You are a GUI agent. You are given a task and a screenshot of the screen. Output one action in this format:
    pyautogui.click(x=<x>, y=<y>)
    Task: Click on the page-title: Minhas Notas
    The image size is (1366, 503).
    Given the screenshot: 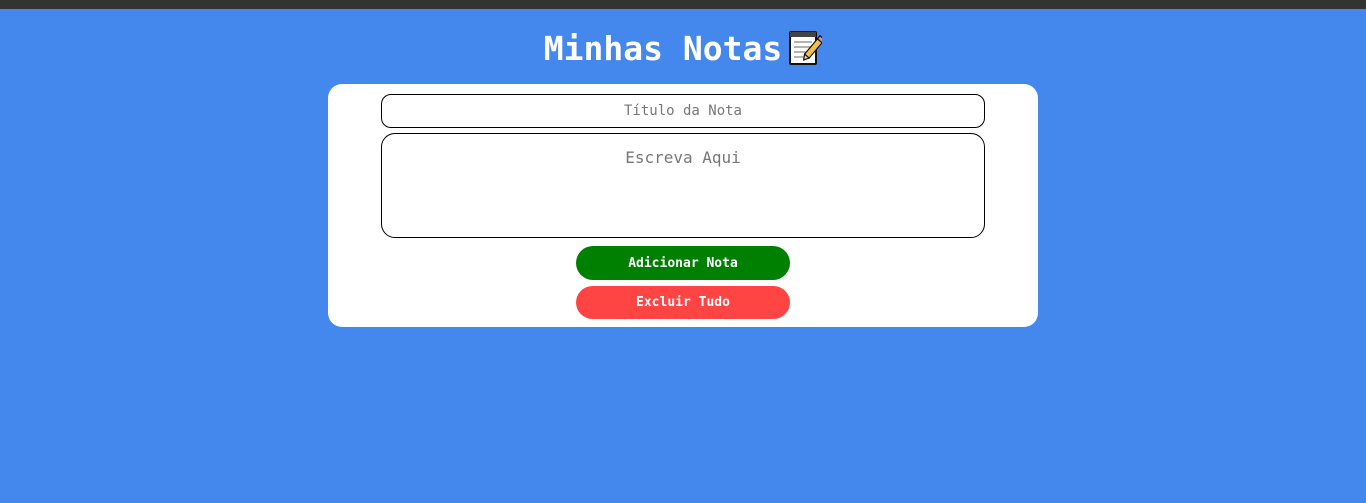 What is the action you would take?
    pyautogui.click(x=683, y=49)
    